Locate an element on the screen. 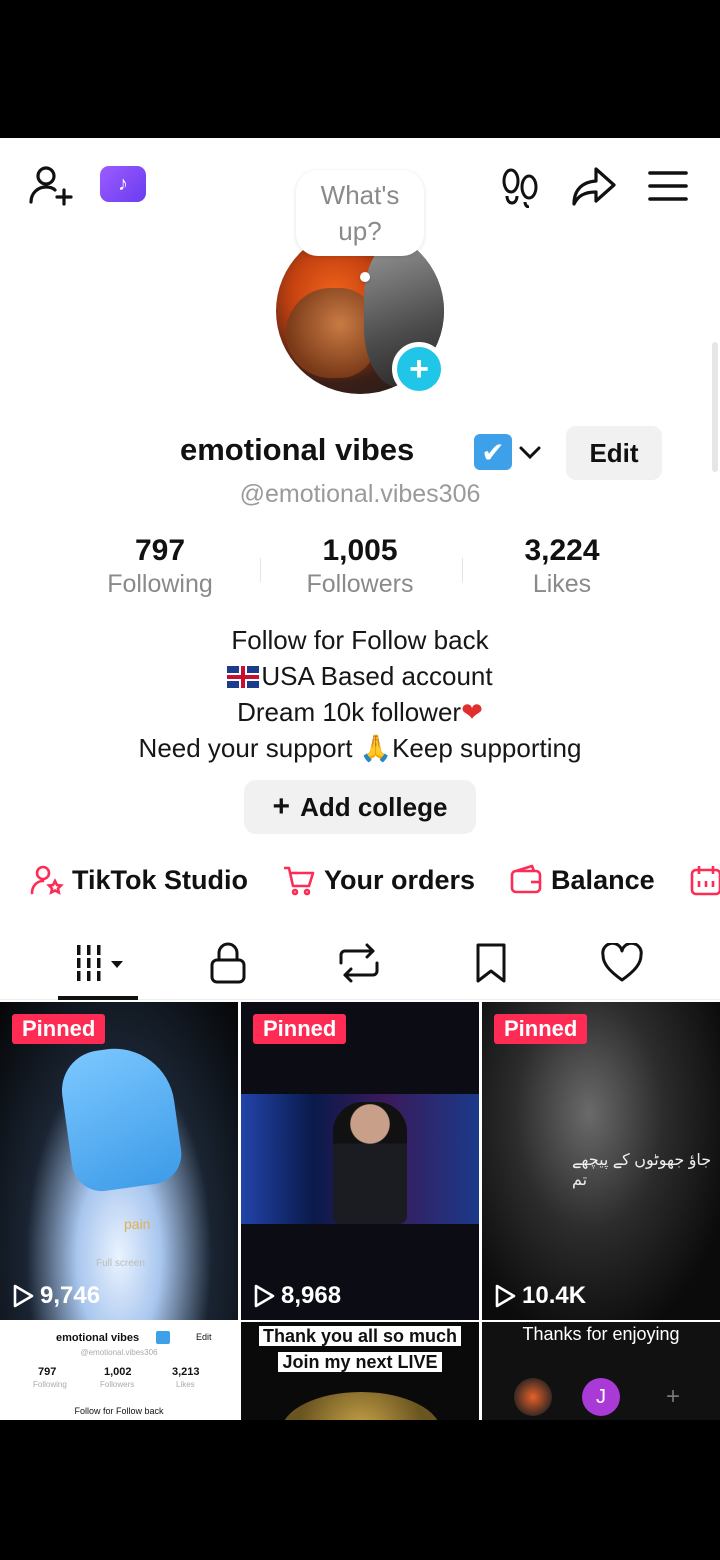 The image size is (720, 1560). tile-small-text: Full screen is located at coordinates (120, 1263).